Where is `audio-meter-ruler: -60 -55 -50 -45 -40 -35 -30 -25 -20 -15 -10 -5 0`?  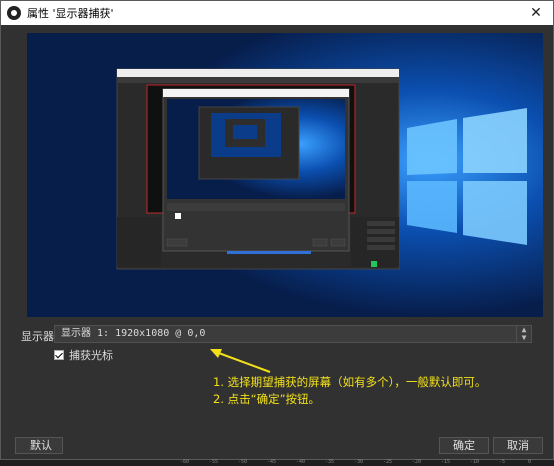 audio-meter-ruler: -60 -55 -50 -45 -40 -35 -30 -25 -20 -15 -10 -5 0 is located at coordinates (277, 462).